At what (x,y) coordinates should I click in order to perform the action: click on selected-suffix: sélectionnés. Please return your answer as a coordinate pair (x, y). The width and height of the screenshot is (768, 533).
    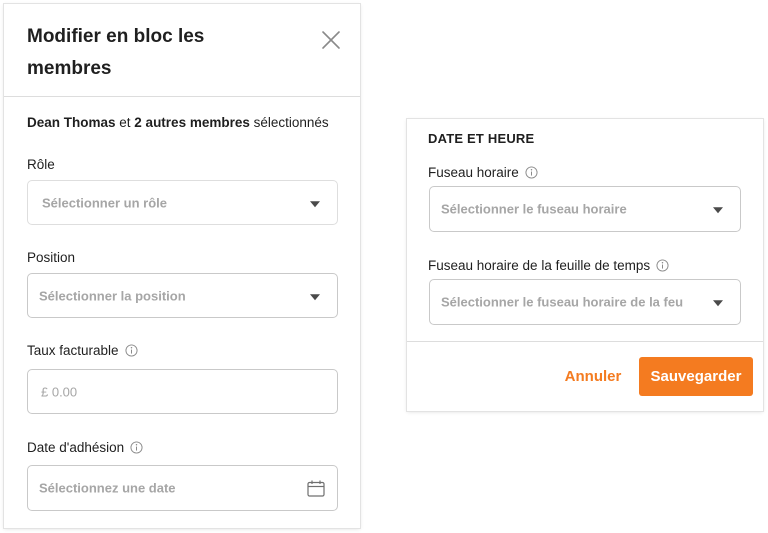
    Looking at the image, I should click on (289, 122).